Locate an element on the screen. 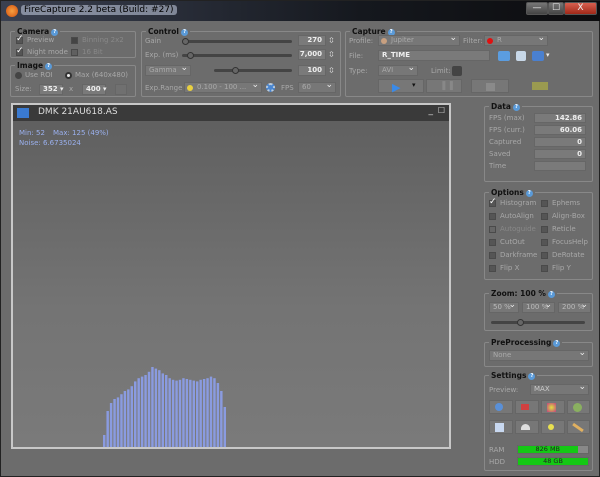  zoom-50-button: 50 % is located at coordinates (504, 307).